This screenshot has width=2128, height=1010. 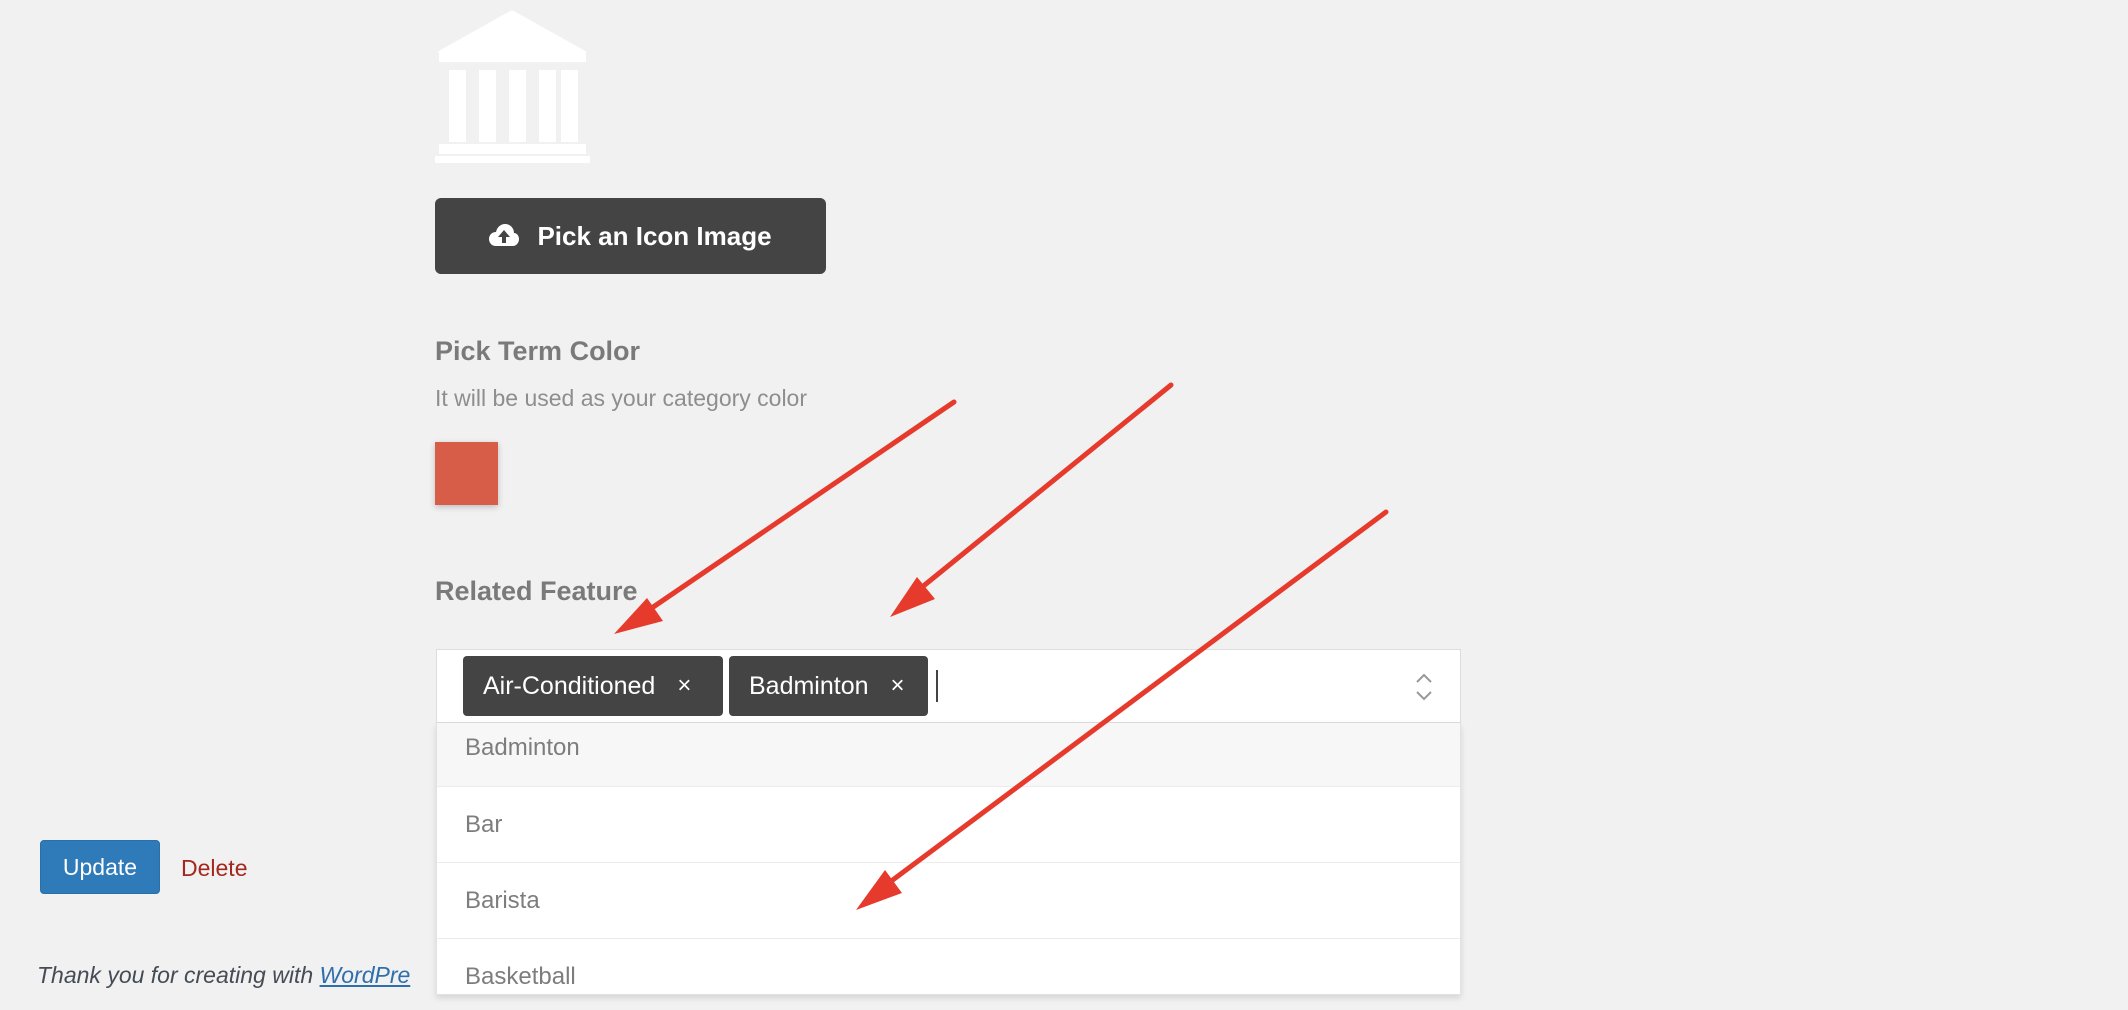 What do you see at coordinates (948, 901) in the screenshot?
I see `dropdown-option-barista: Barista` at bounding box center [948, 901].